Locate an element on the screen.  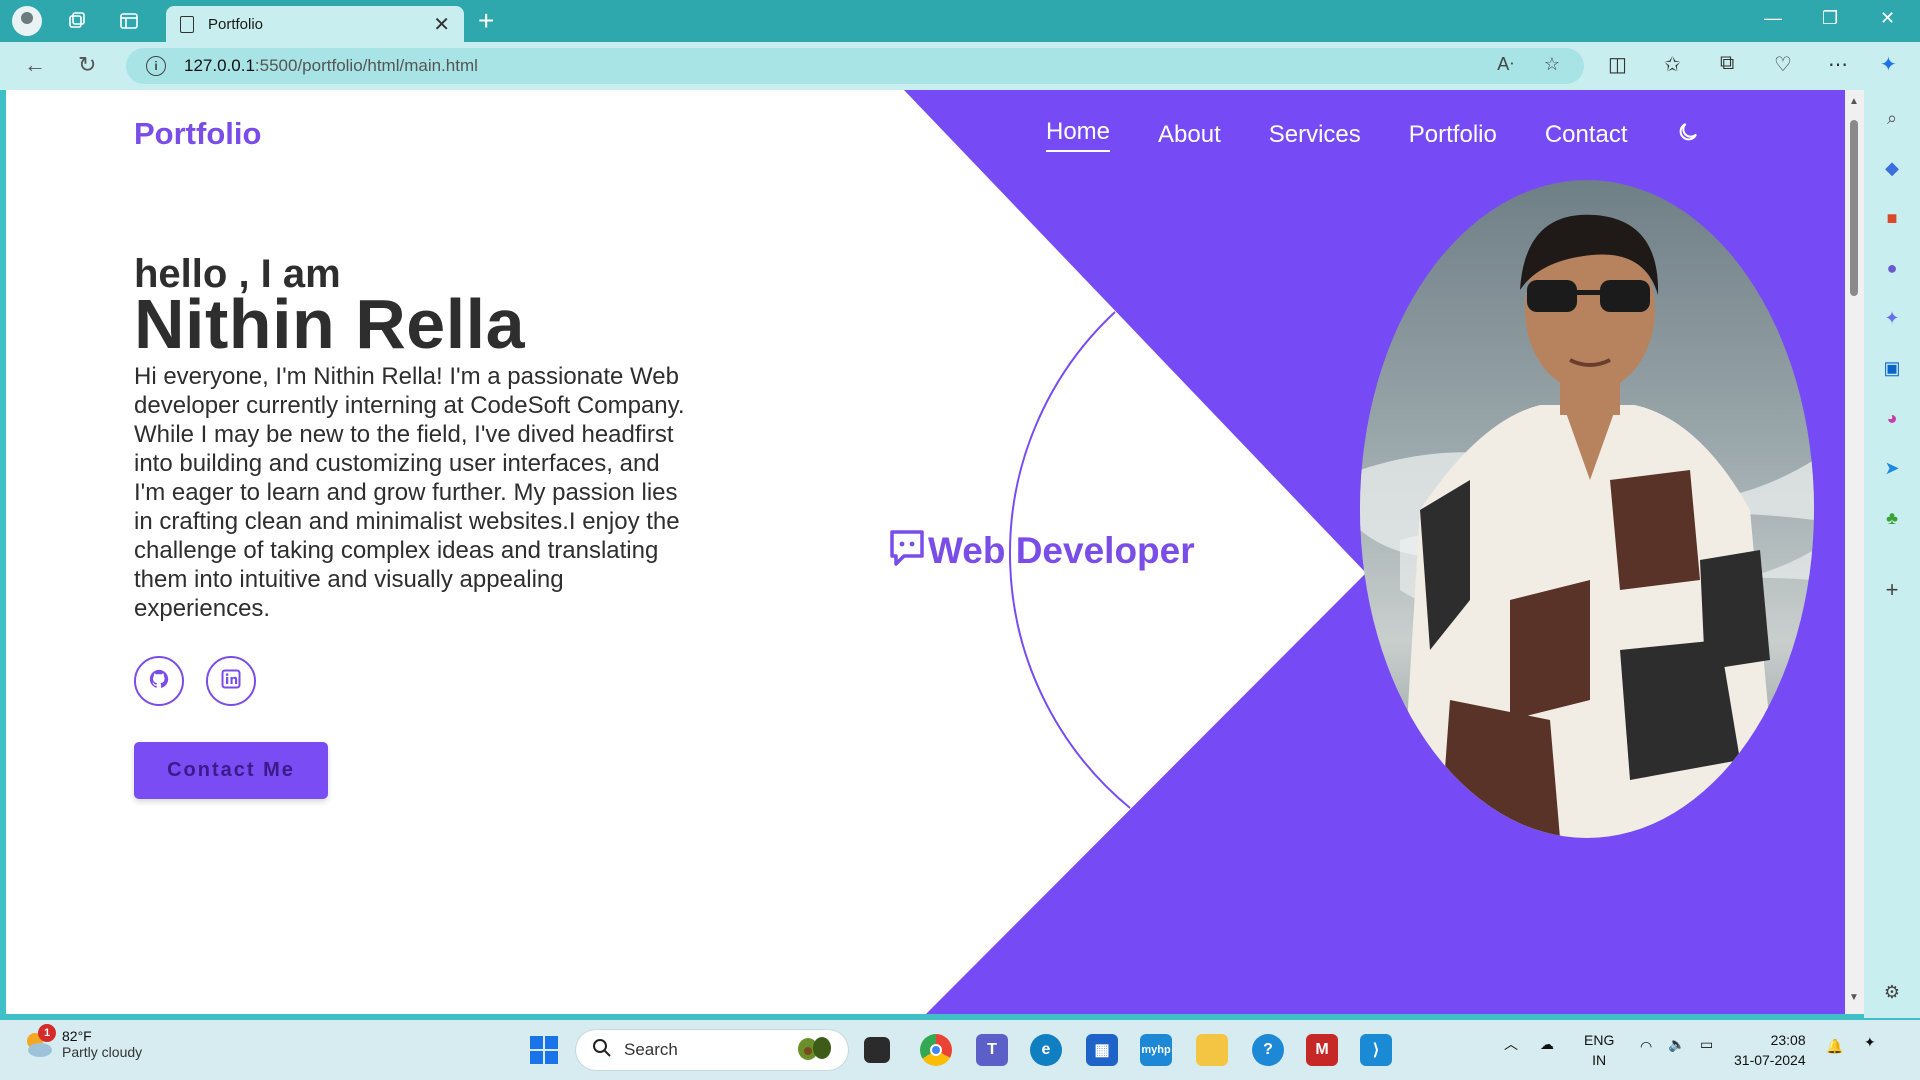
vertical-tabs-icon is located at coordinates (129, 21).